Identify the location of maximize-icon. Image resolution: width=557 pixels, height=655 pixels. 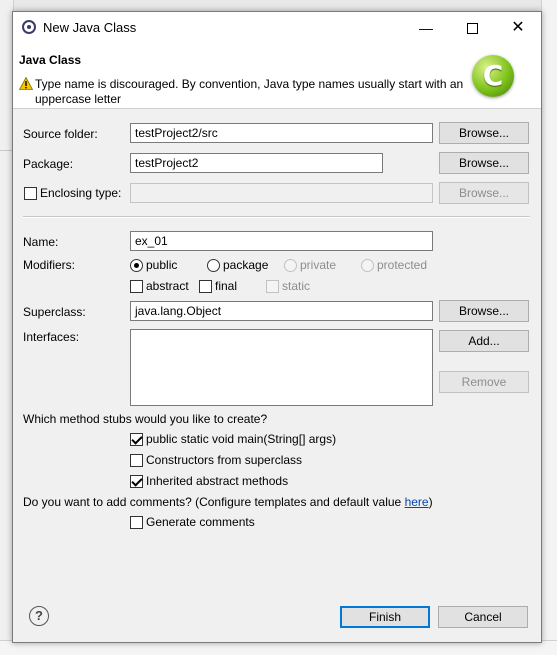
(472, 28).